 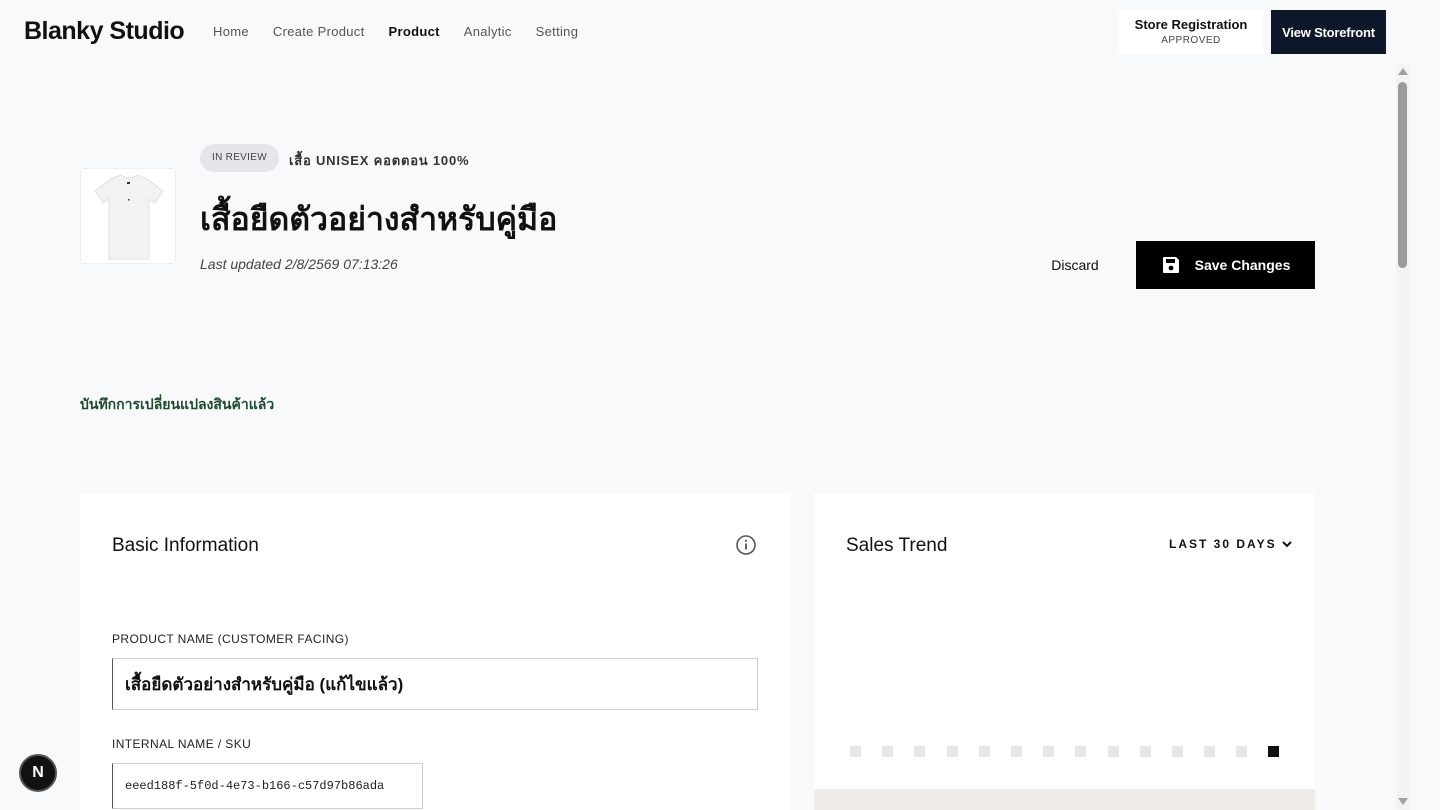 What do you see at coordinates (267, 786) in the screenshot?
I see `sku-input` at bounding box center [267, 786].